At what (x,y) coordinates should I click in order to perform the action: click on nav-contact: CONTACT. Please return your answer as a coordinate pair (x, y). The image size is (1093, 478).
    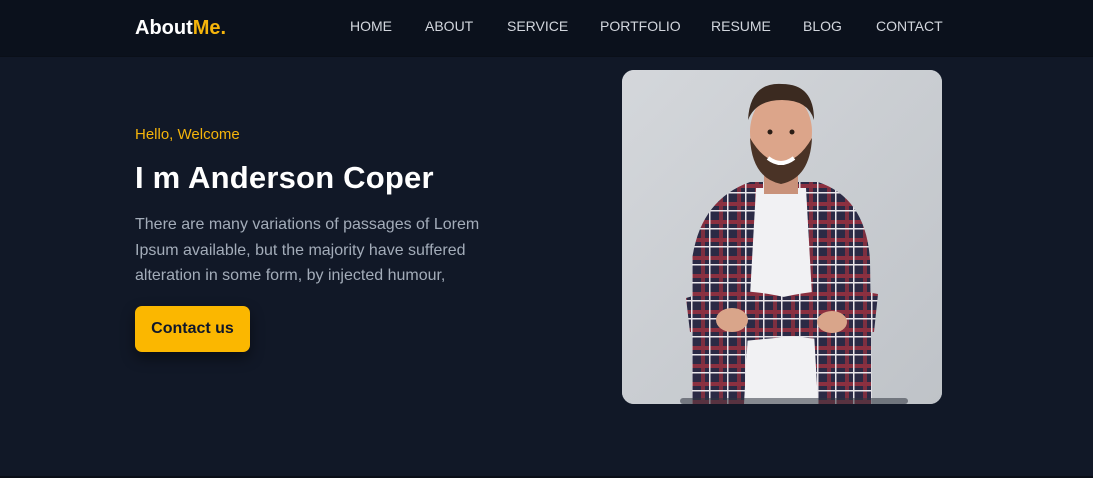
    Looking at the image, I should click on (909, 26).